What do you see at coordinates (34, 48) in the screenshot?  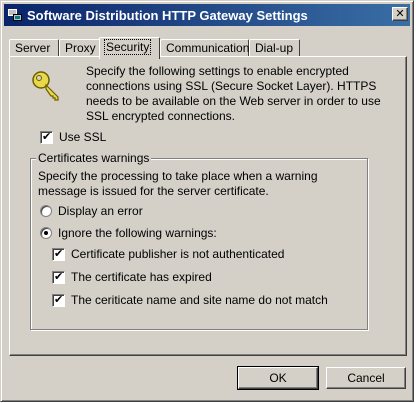 I see `tab-server: Server` at bounding box center [34, 48].